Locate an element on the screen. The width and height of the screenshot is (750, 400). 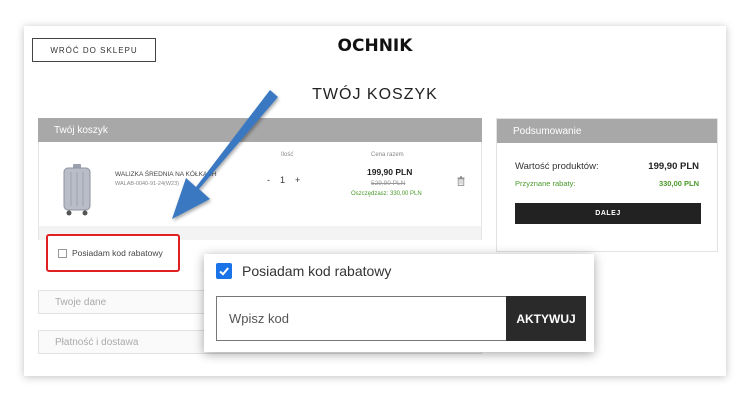
popup-checkbox-row: Posiadam kod rabatowy is located at coordinates (303, 271).